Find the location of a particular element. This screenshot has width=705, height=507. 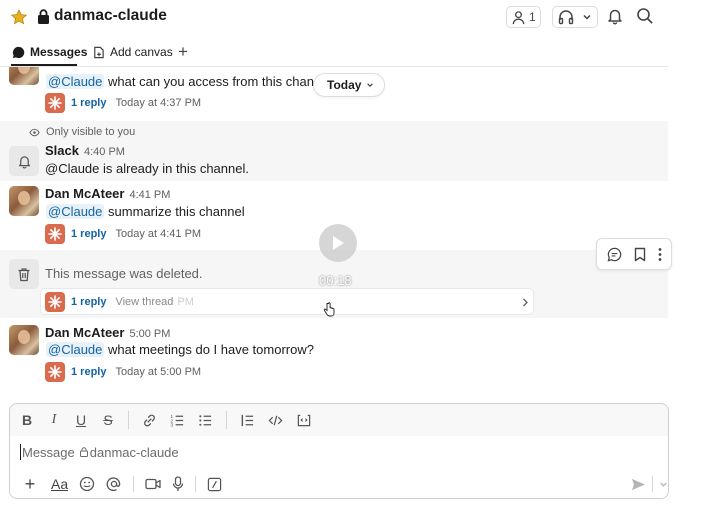

view-thread-label: View thread is located at coordinates (144, 302).